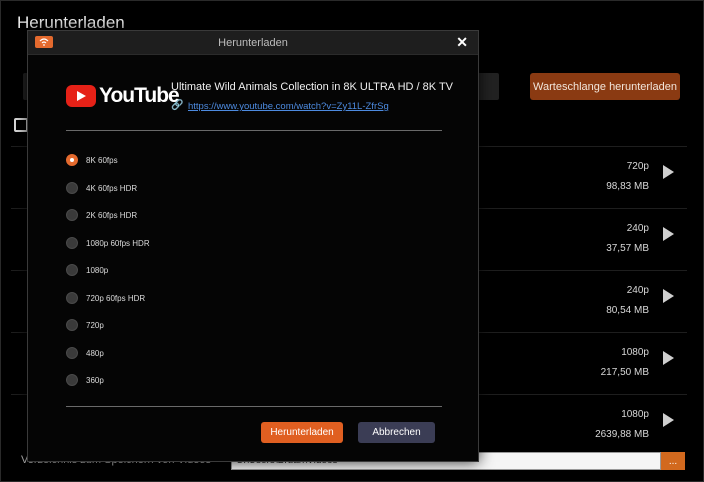  What do you see at coordinates (302, 432) in the screenshot?
I see `download-button: Herunterladen` at bounding box center [302, 432].